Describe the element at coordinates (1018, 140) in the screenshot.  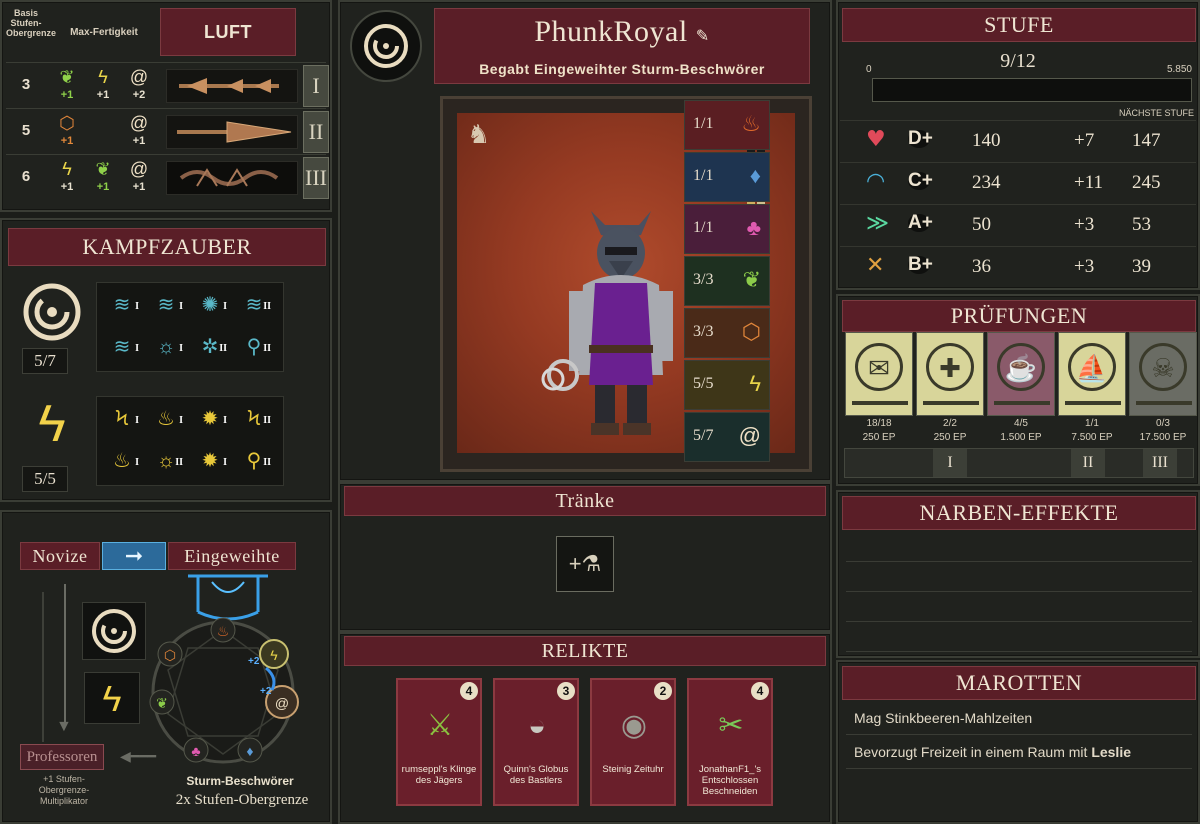
I see `stat-row: ♥ D+ 140 +7 147` at that location.